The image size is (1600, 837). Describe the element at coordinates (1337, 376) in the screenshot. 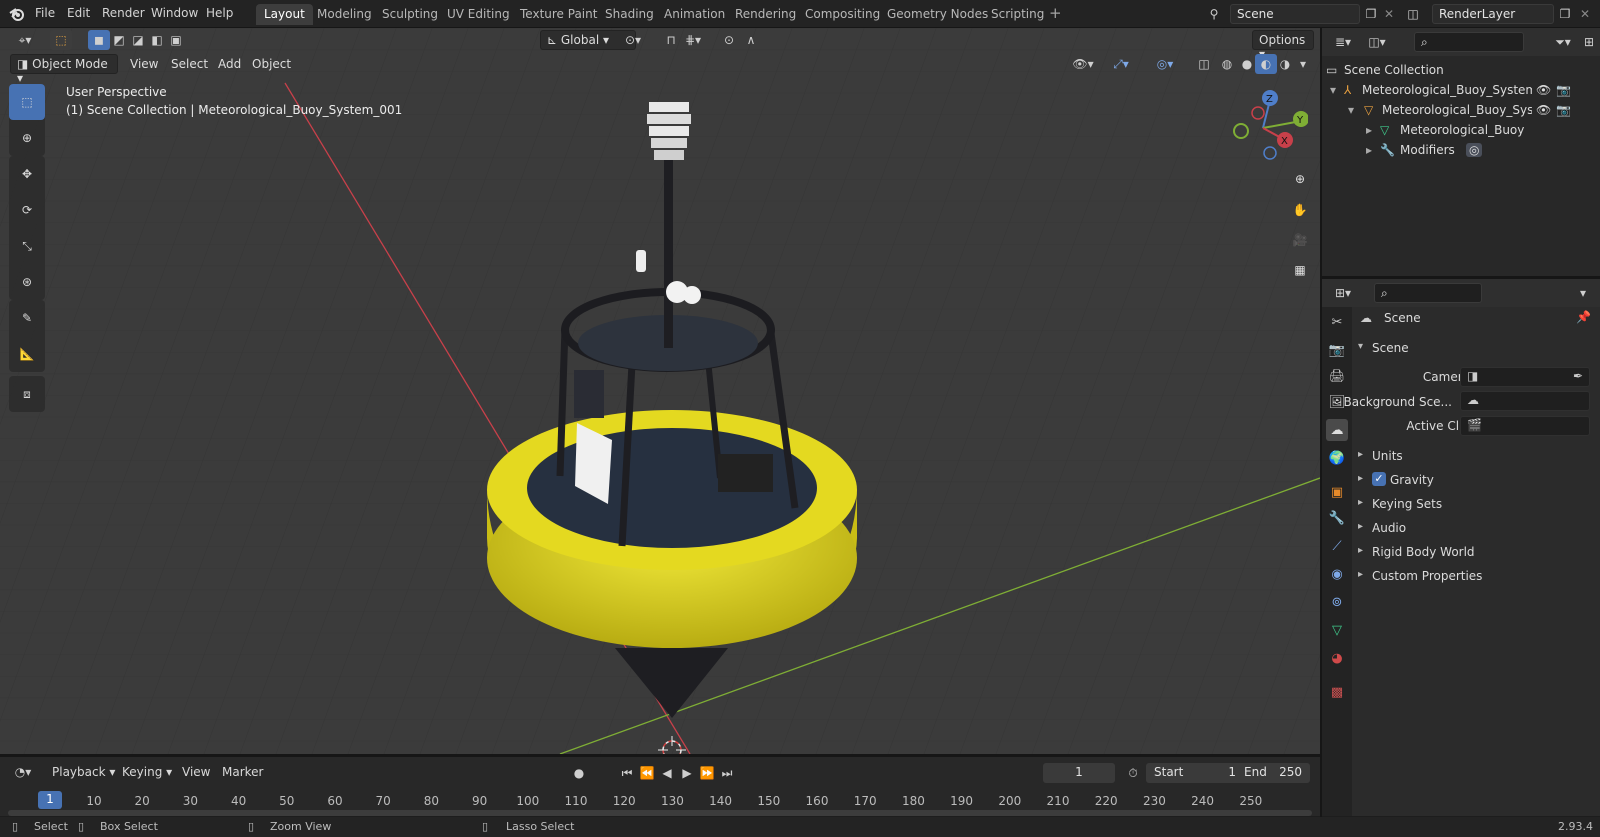

I see `output-tab-icon: 🖨` at that location.